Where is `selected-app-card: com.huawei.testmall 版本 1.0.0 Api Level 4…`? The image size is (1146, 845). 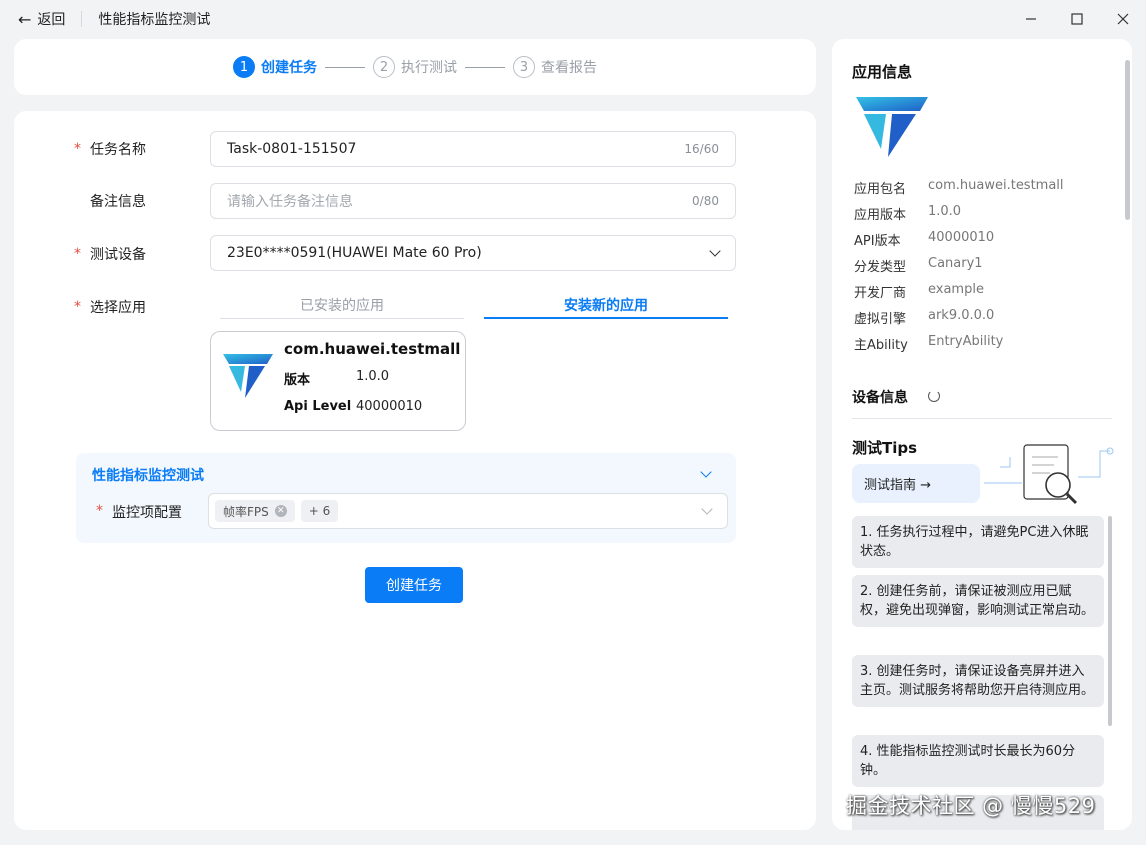
selected-app-card: com.huawei.testmall 版本 1.0.0 Api Level 4… is located at coordinates (338, 381).